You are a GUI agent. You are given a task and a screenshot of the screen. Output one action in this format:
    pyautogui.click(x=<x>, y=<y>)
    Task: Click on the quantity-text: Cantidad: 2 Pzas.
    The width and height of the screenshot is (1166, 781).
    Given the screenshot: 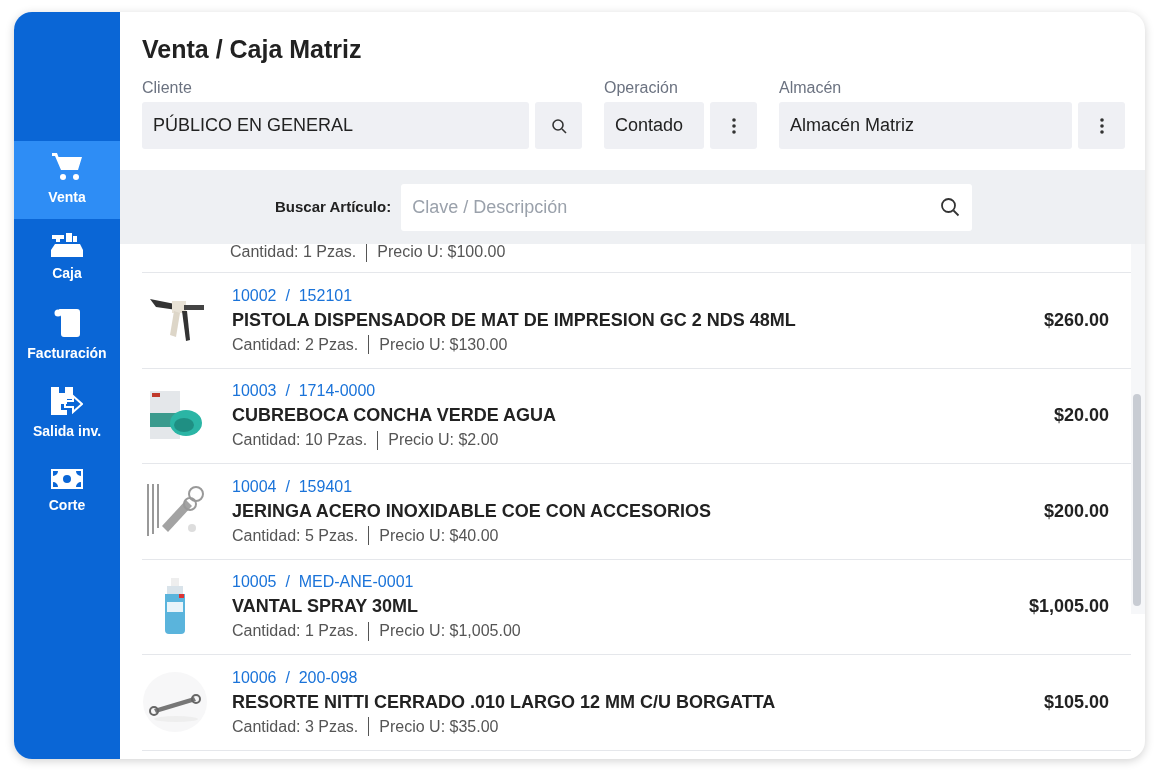 What is the action you would take?
    pyautogui.click(x=295, y=344)
    